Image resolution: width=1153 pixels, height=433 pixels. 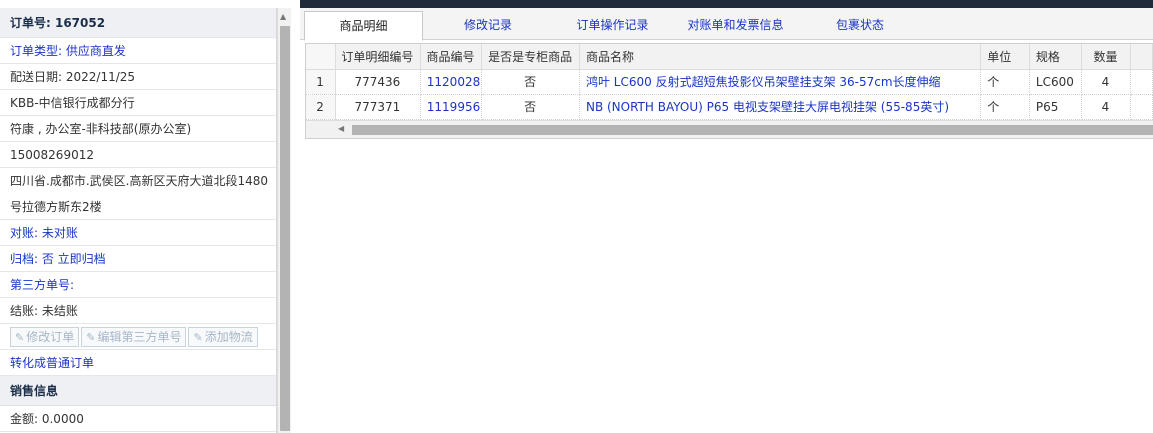 I want to click on table-header-row: 订单明细编号 商品编号 是否是专柜商品 商品名称 单位 规格 数量, so click(x=729, y=57).